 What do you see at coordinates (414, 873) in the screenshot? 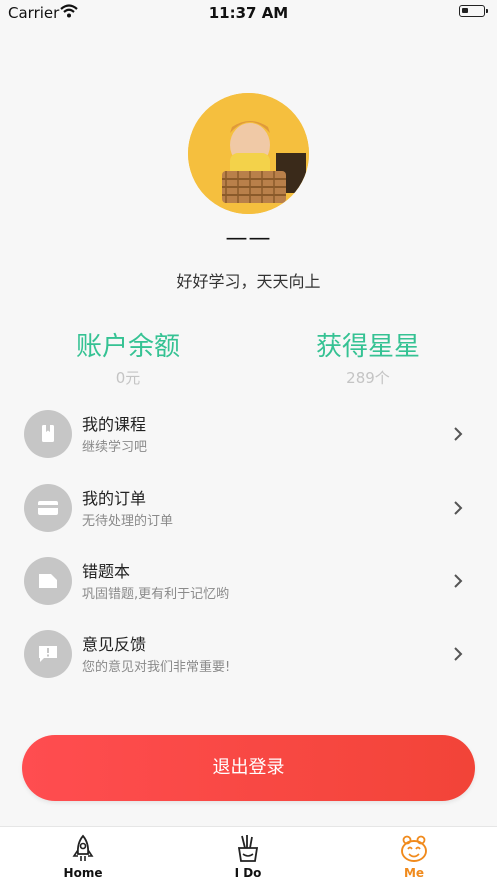
I see `tab-label: Me` at bounding box center [414, 873].